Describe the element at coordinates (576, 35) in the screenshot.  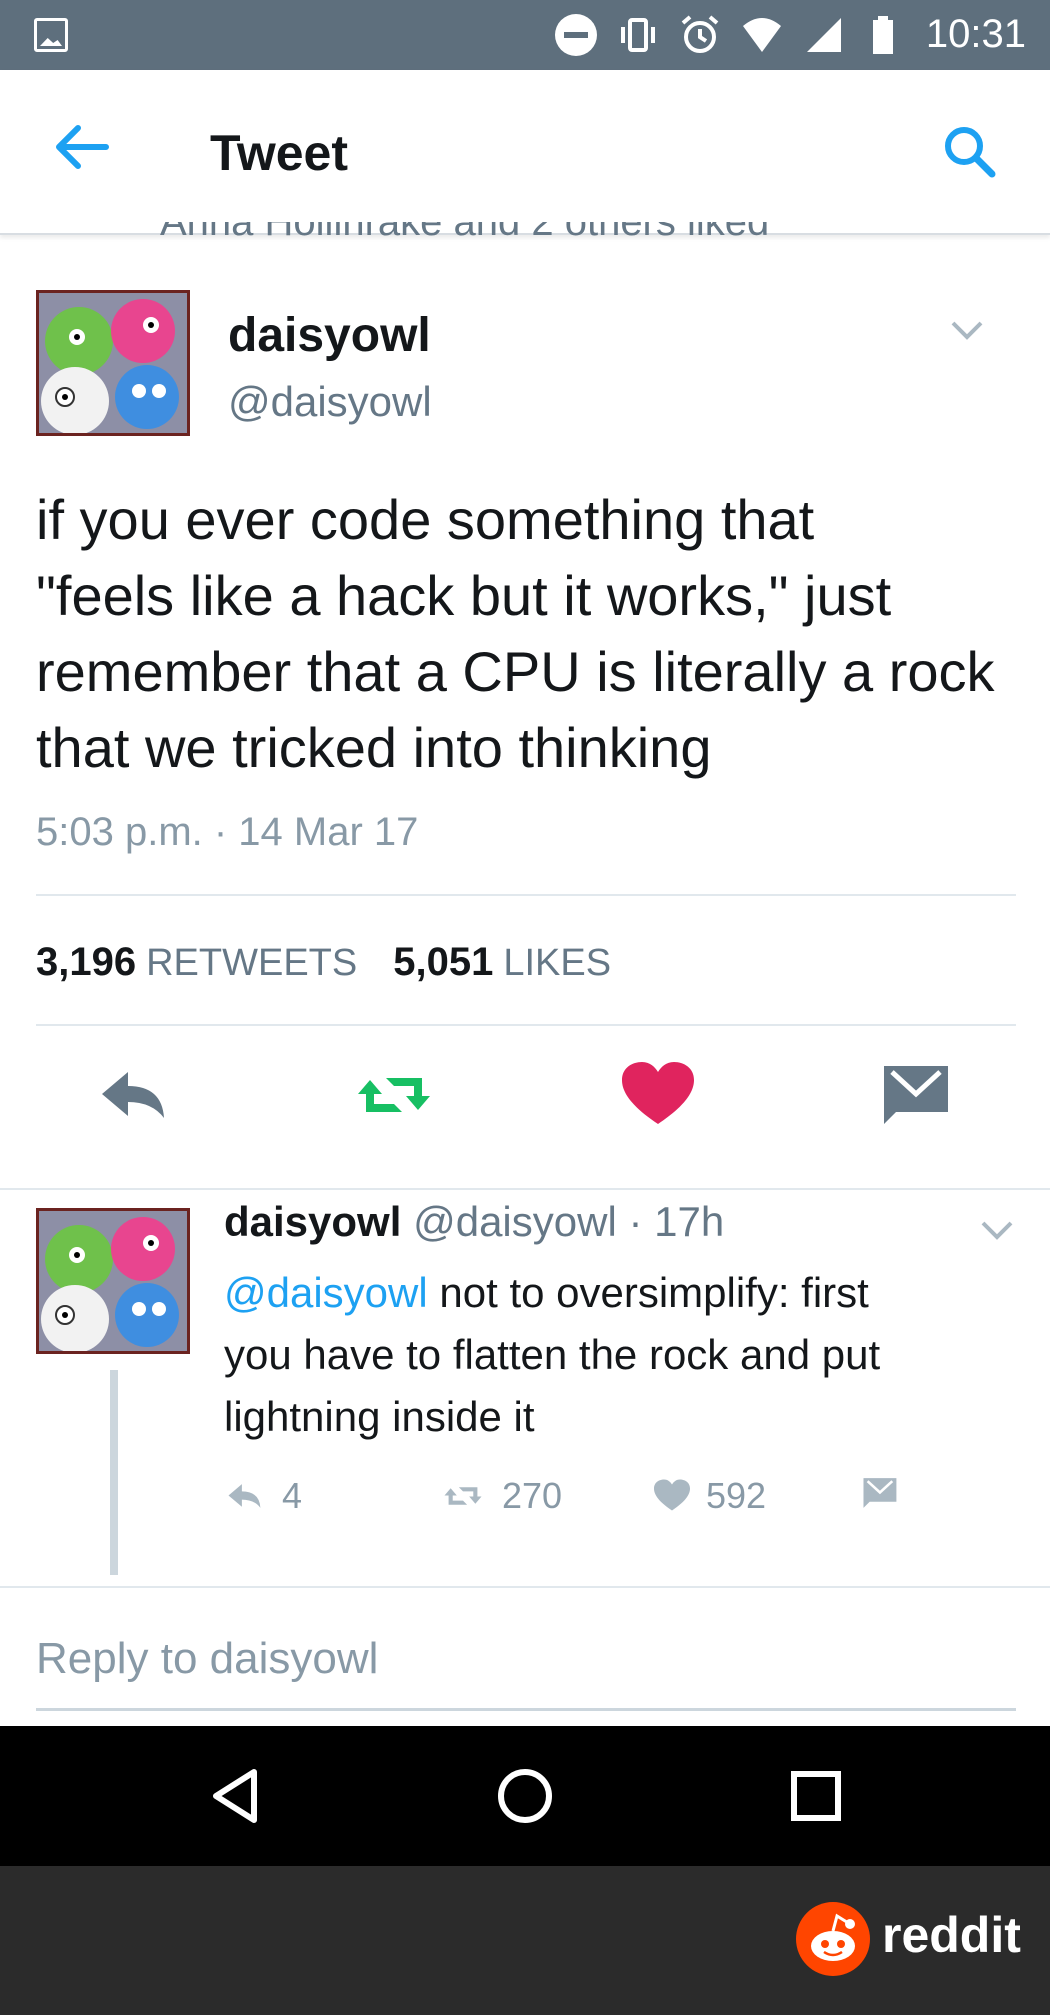
I see `dnd-icon` at that location.